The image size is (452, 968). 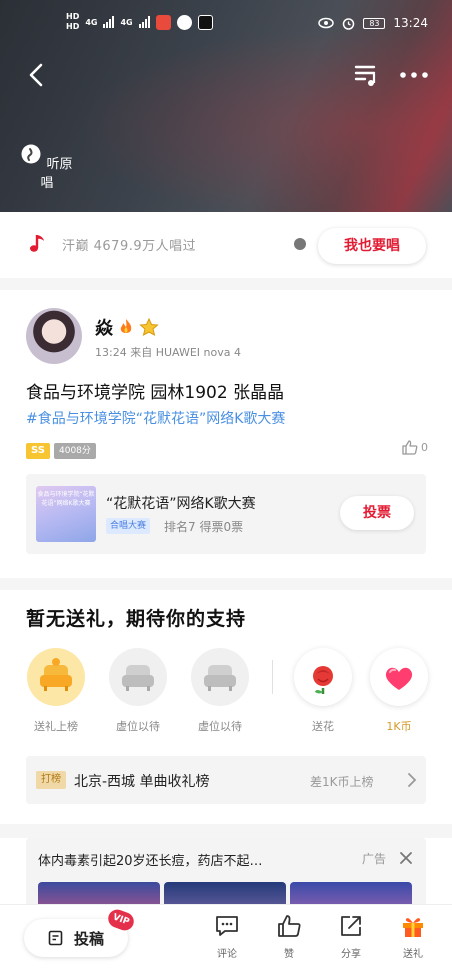 I want to click on post-button-label: 投稿, so click(x=89, y=939).